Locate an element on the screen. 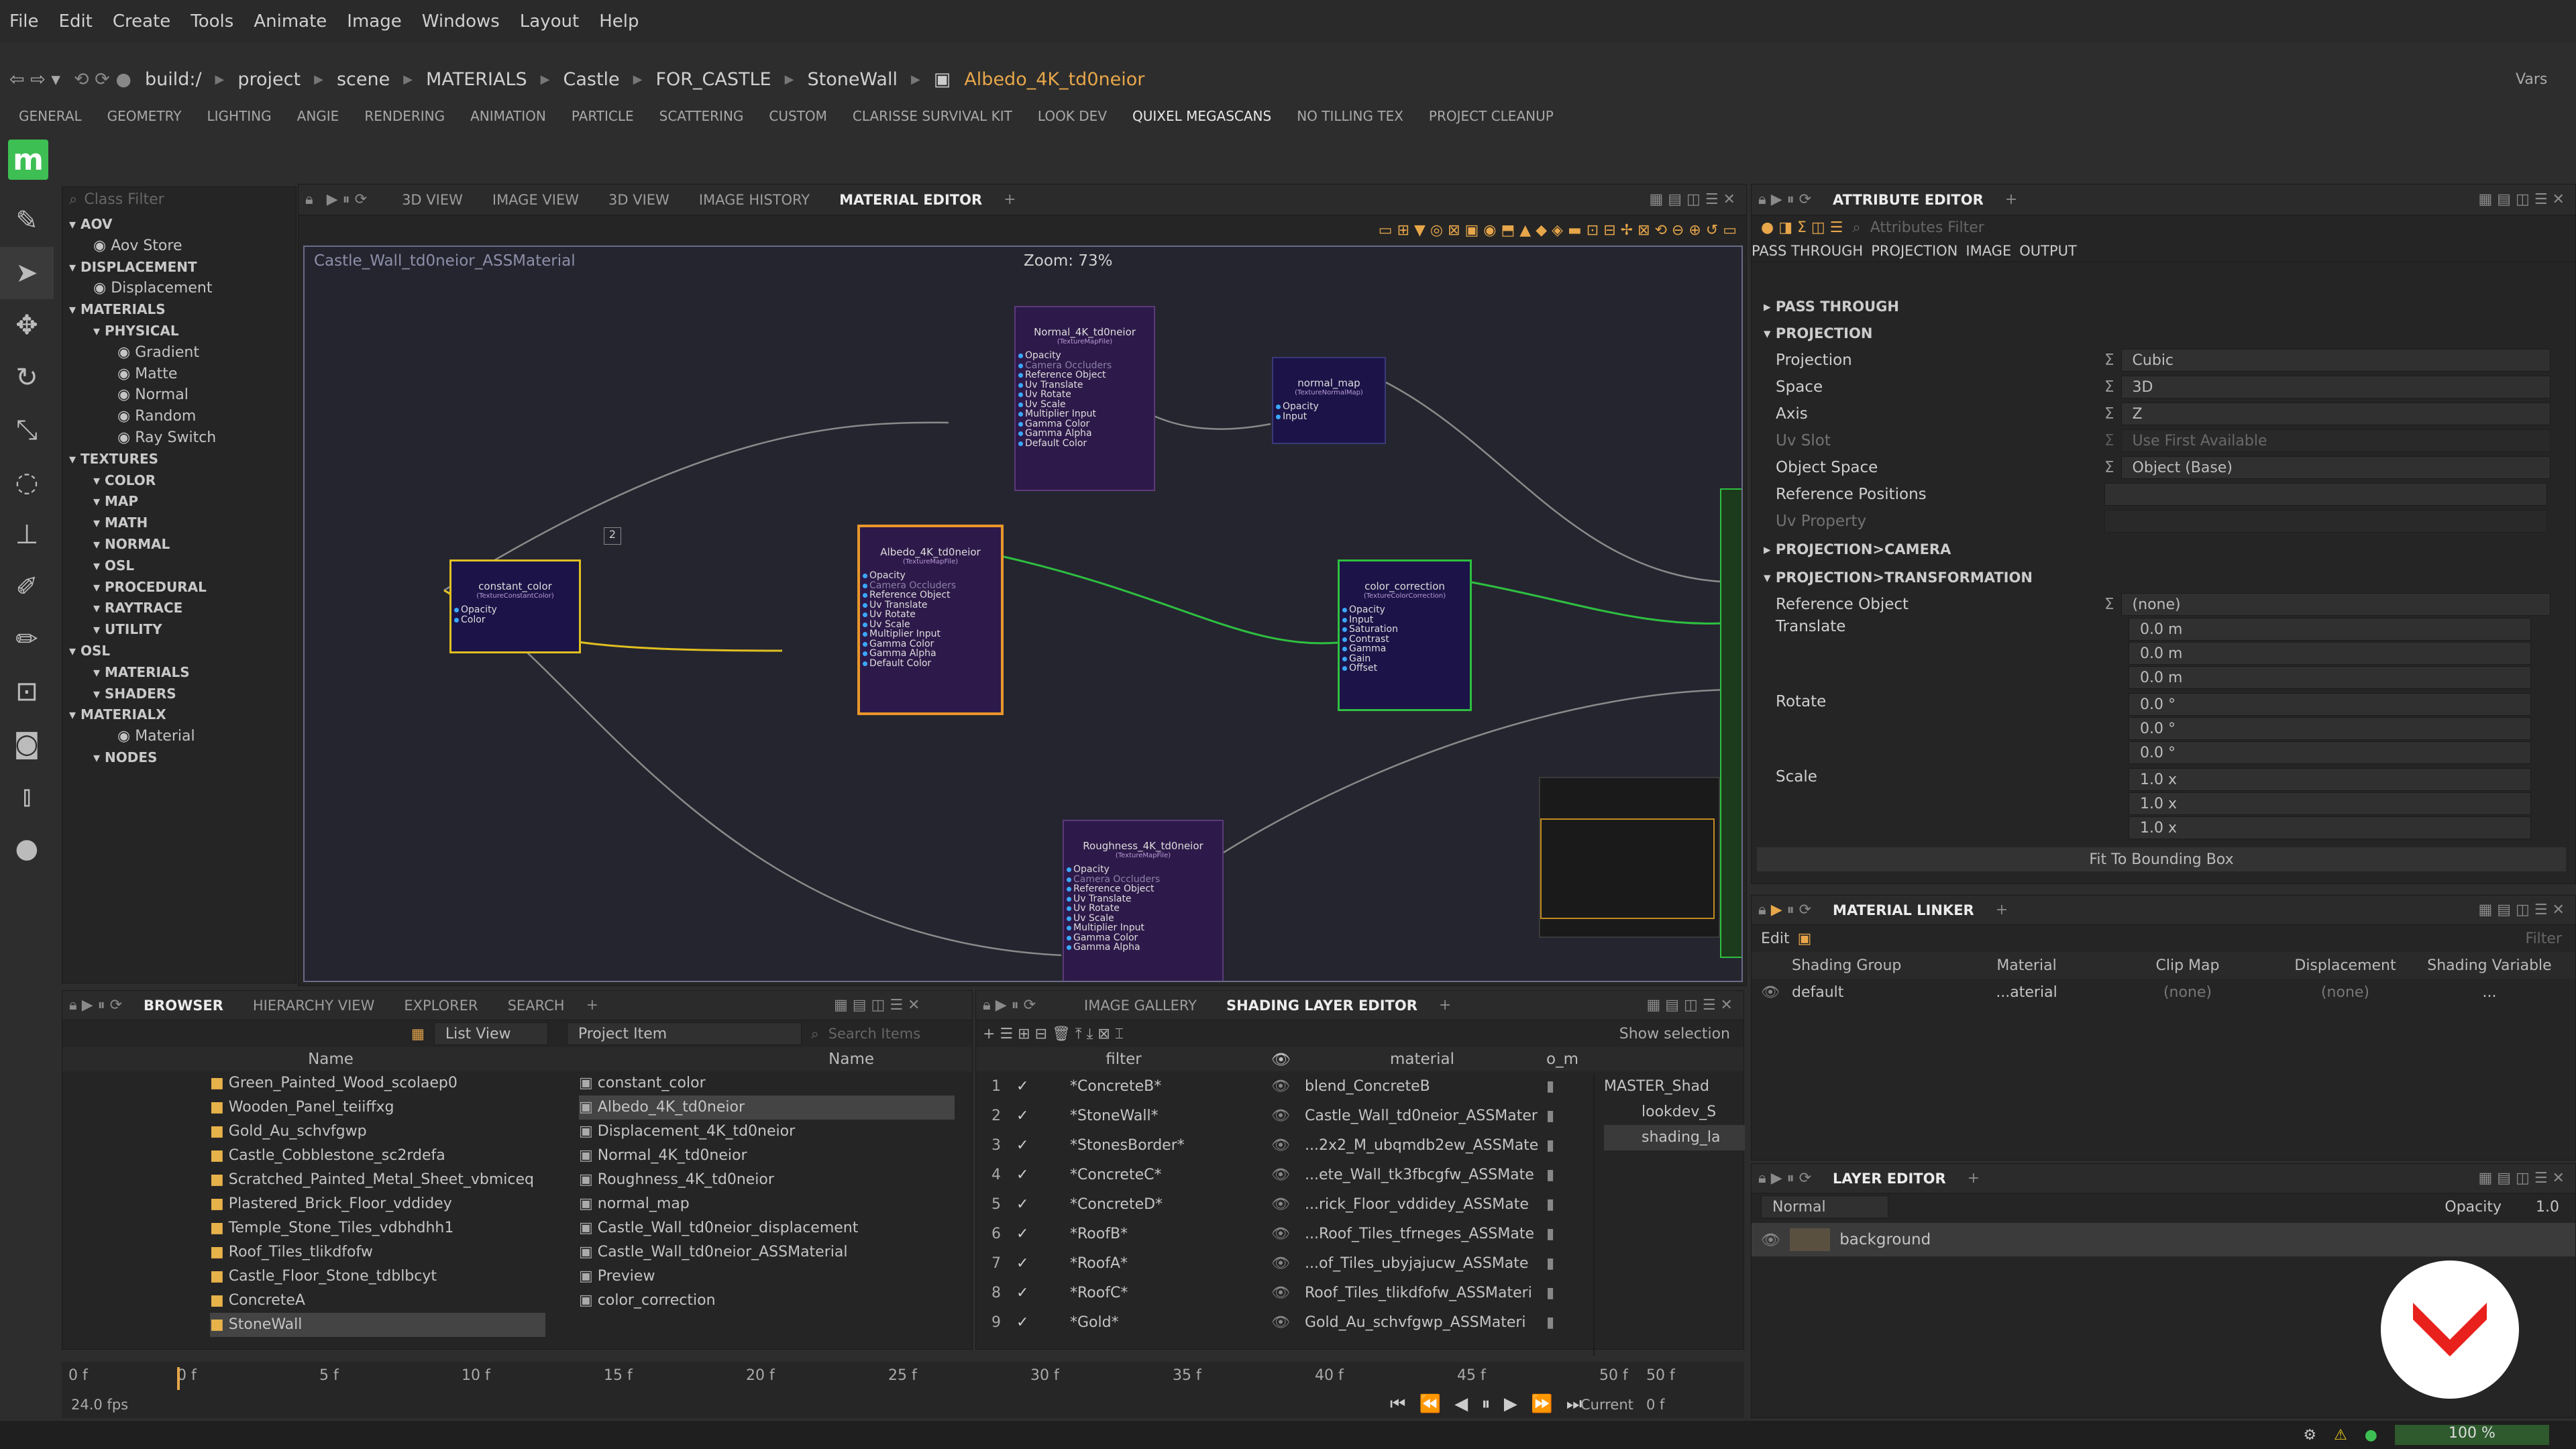 The width and height of the screenshot is (2576, 1449). tree-item: ◉ Random is located at coordinates (182, 416).